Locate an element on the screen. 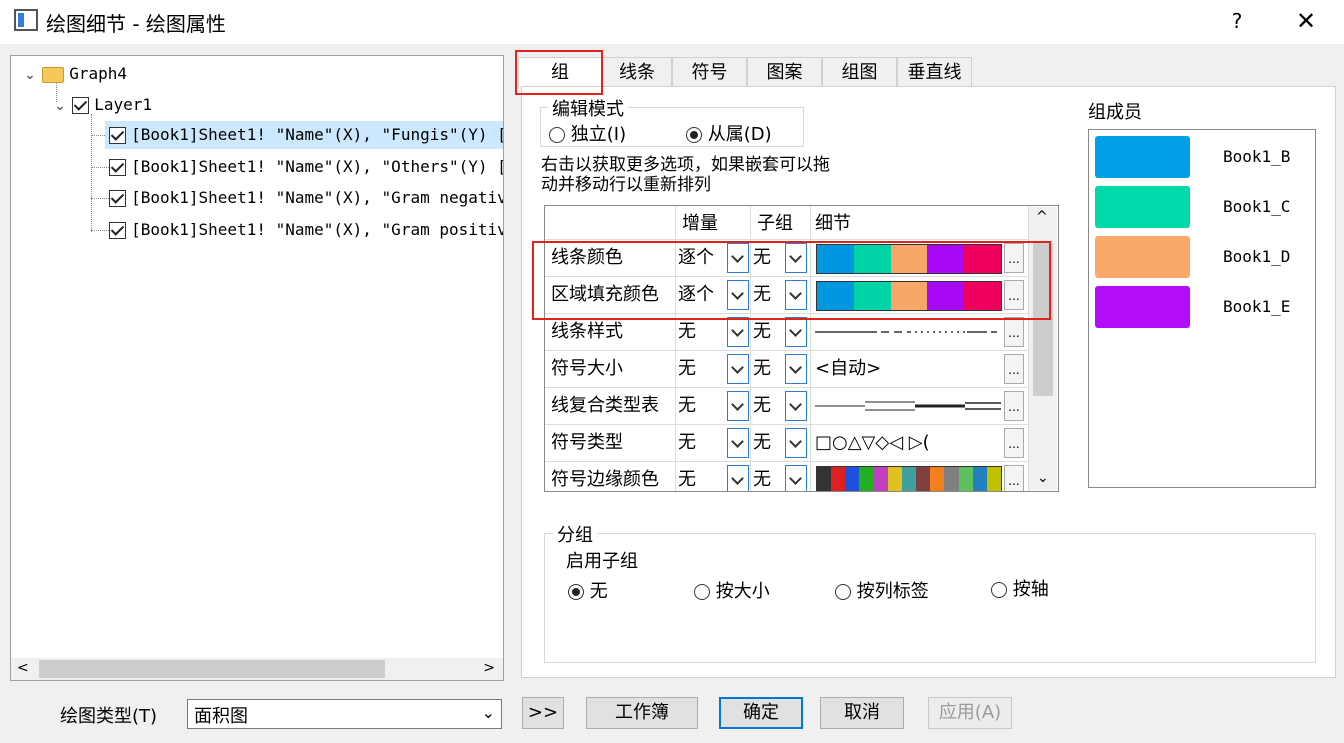 This screenshot has height=743, width=1344. tree-item-plot: [Book1]Sheet1! "Name"(X), "Others"(Y) [ is located at coordinates (304, 167).